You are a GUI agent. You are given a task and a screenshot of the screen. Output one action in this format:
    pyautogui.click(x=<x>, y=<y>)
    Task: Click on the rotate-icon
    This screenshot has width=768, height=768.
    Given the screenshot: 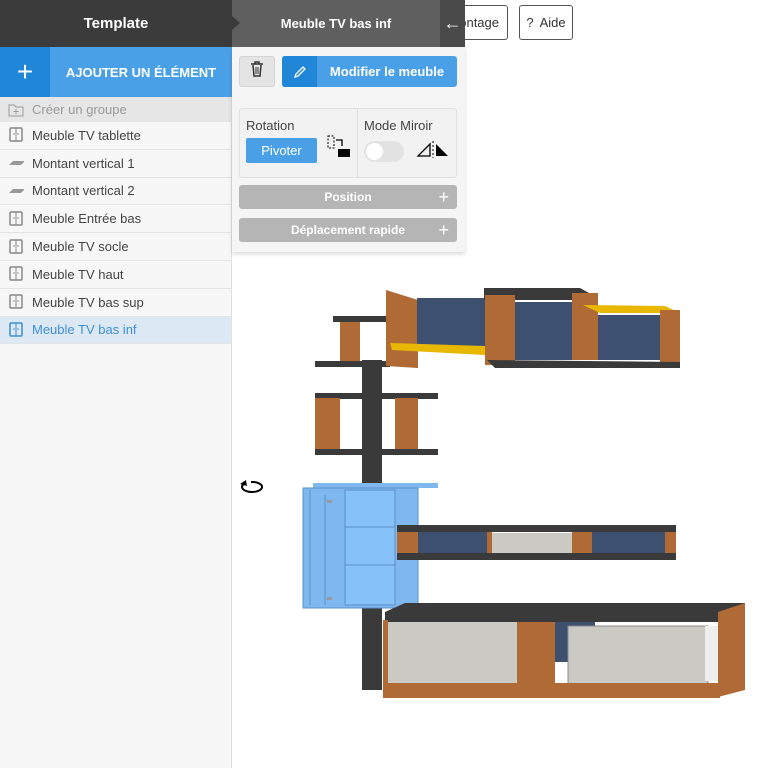 What is the action you would take?
    pyautogui.click(x=339, y=148)
    